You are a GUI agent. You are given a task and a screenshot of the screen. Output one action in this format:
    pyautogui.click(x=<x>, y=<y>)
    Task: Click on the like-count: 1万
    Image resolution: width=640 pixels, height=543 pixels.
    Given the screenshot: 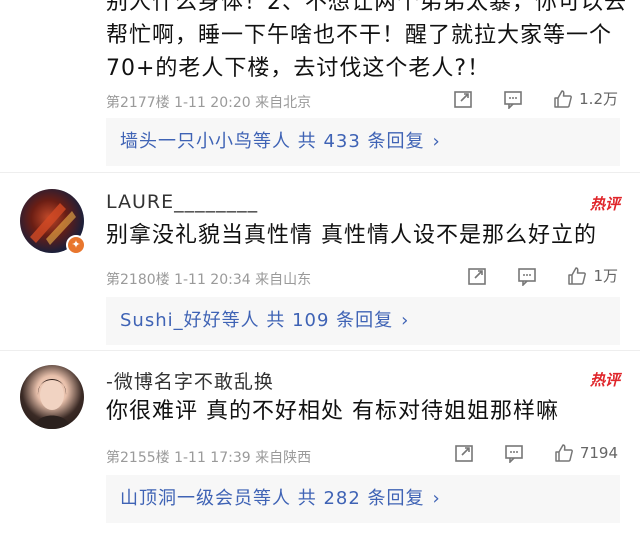 What is the action you would take?
    pyautogui.click(x=605, y=276)
    